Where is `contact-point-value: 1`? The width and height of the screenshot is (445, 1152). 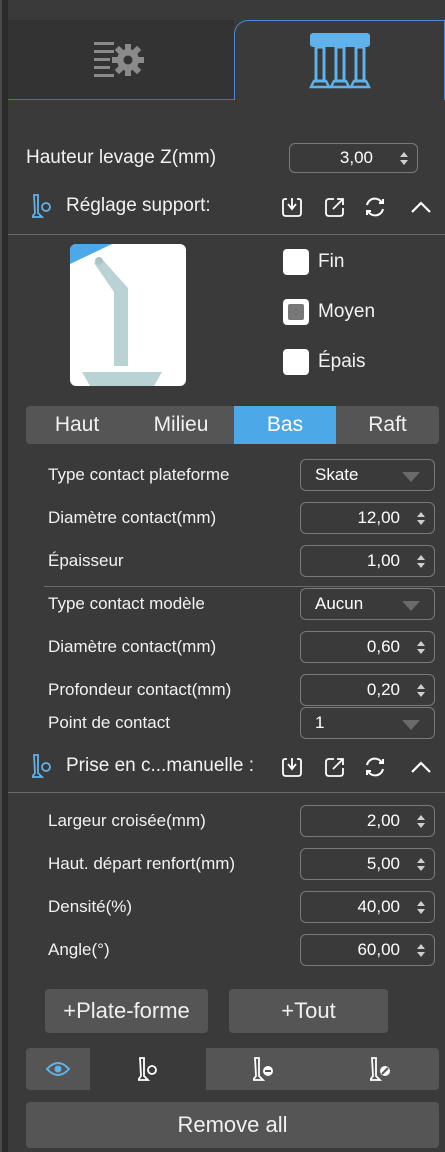
contact-point-value: 1 is located at coordinates (320, 722).